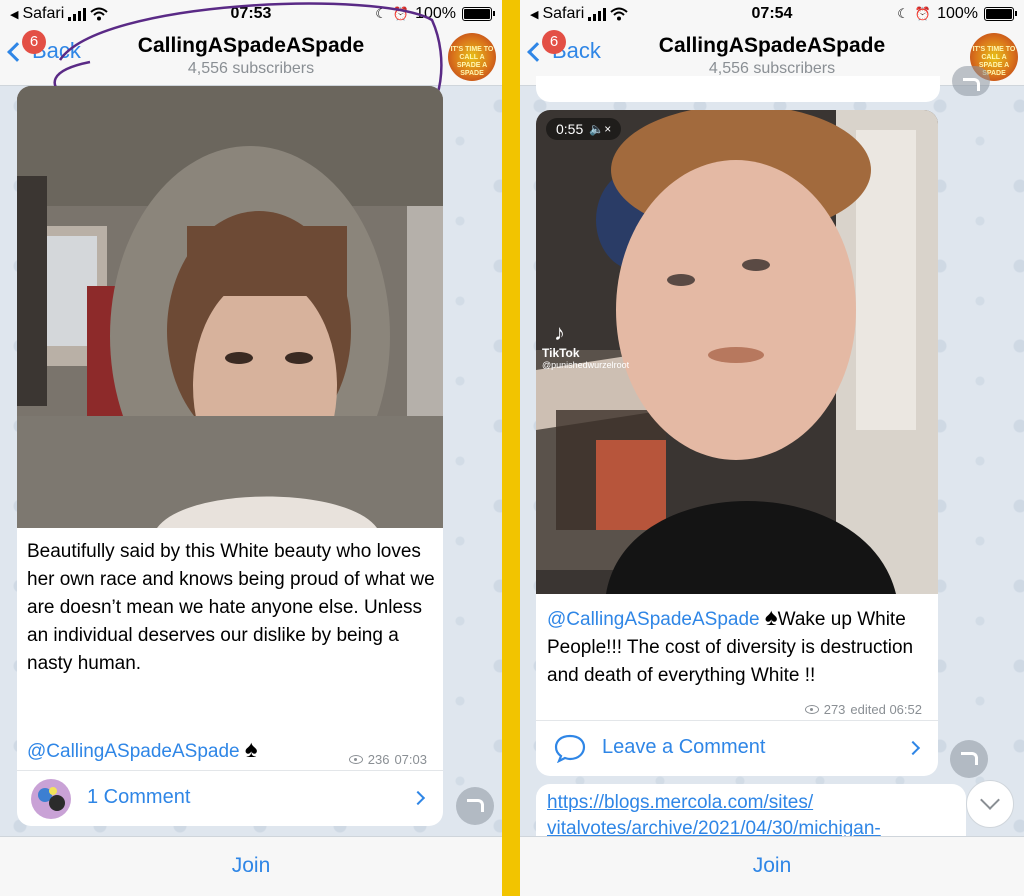 This screenshot has width=1024, height=896. Describe the element at coordinates (971, 81) in the screenshot. I see `share-button-previous` at that location.